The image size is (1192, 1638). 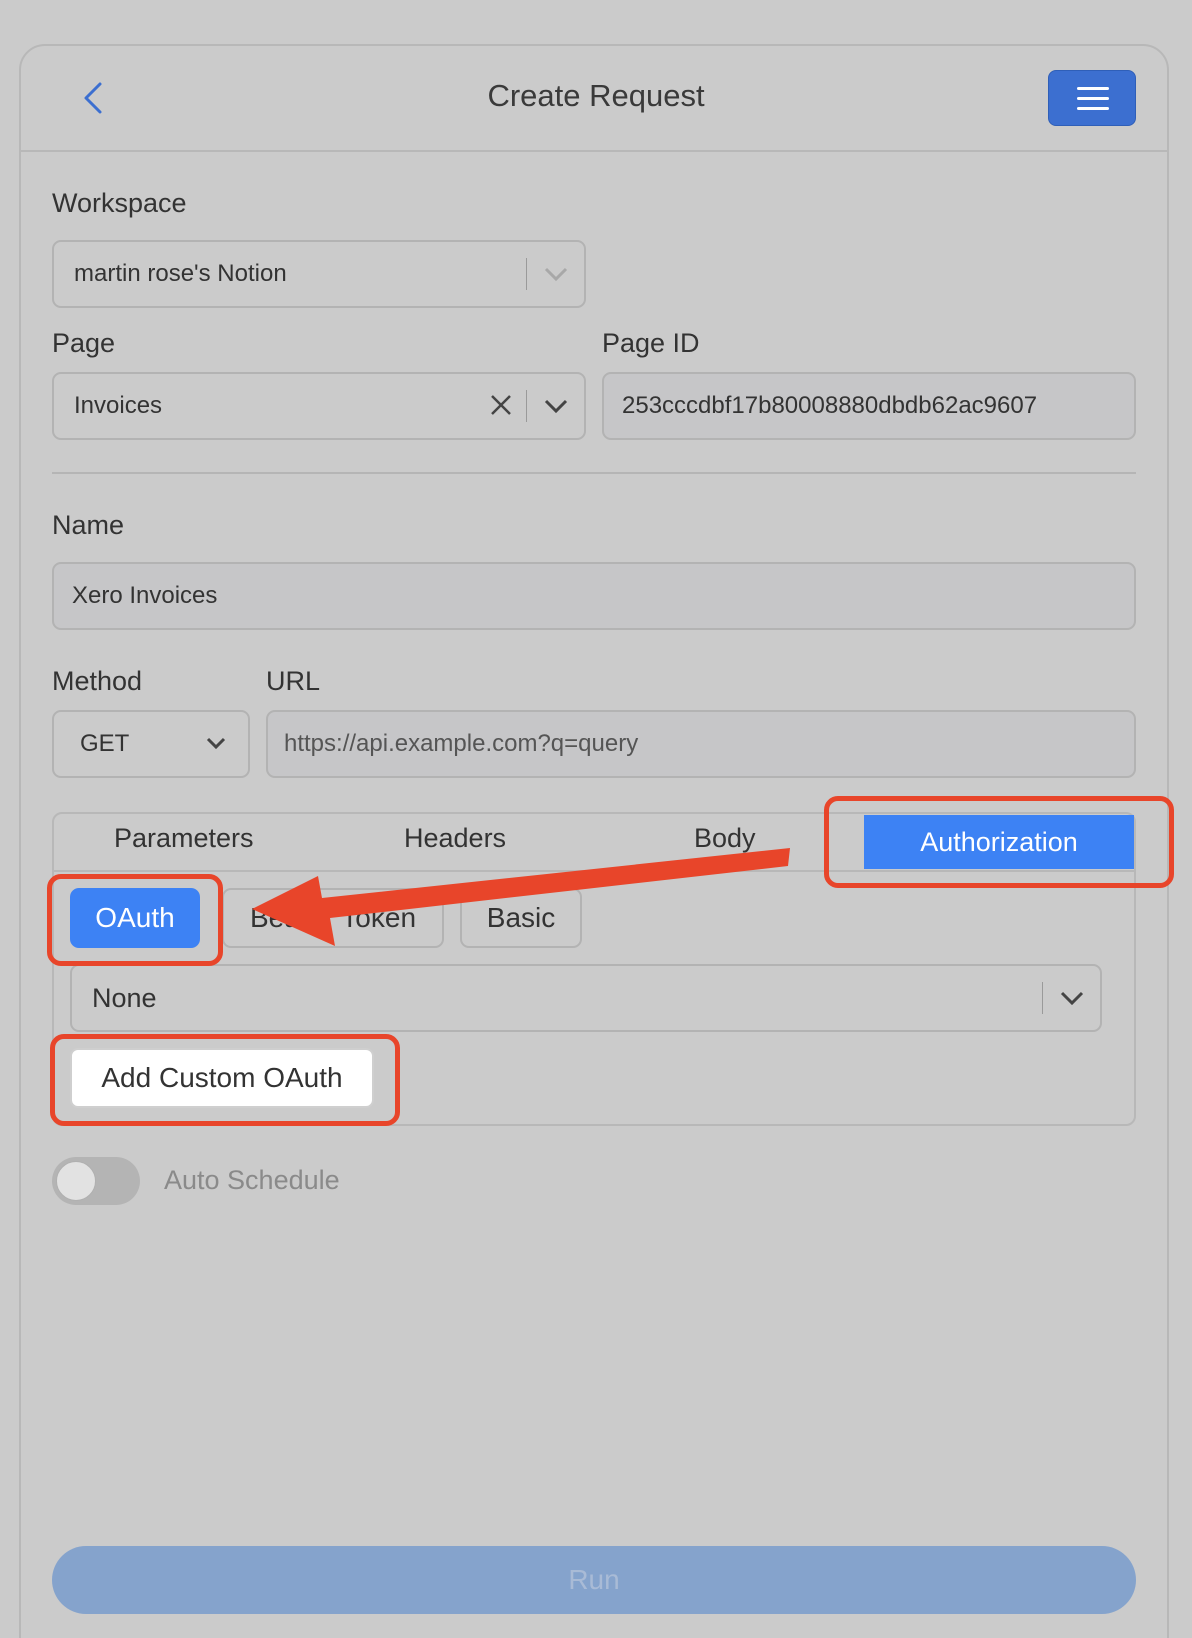 I want to click on tab-parameters: Parameters, so click(x=184, y=838).